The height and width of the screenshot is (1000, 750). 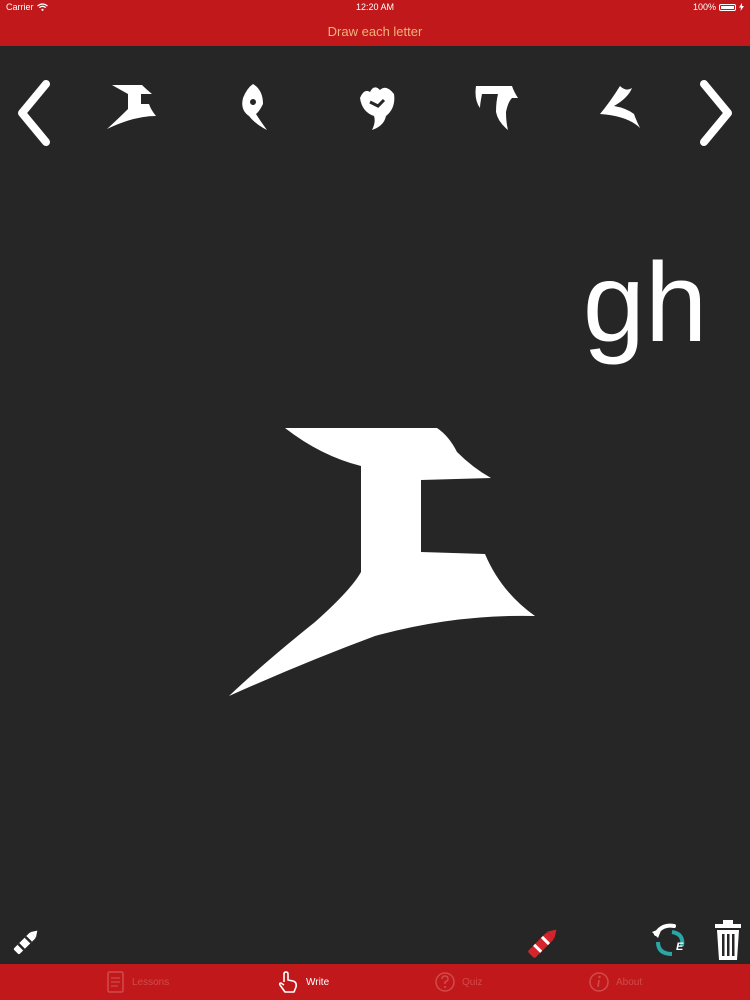 I want to click on page-title: Draw each letter, so click(x=375, y=31).